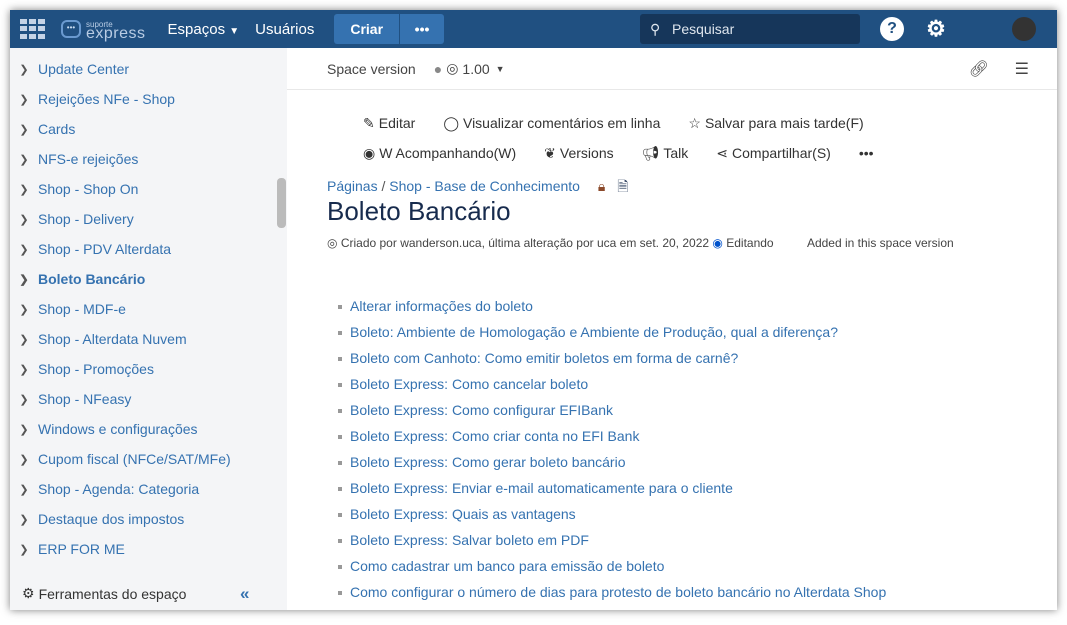 The height and width of the screenshot is (625, 1067). I want to click on more-actions-button: •••, so click(866, 153).